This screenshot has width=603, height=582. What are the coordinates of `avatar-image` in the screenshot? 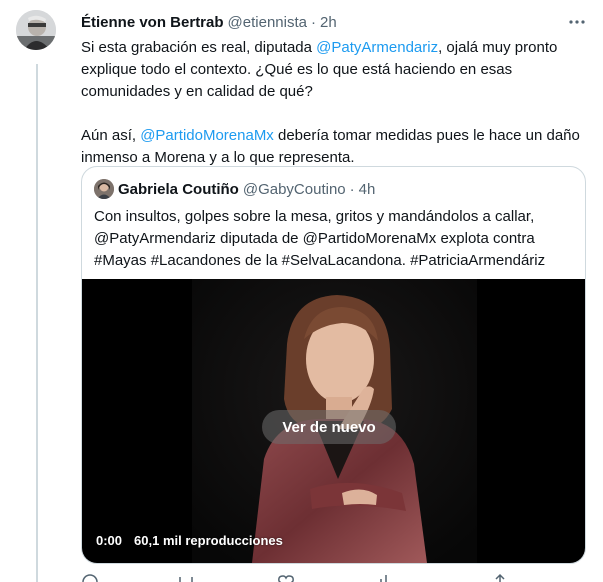 It's located at (36, 30).